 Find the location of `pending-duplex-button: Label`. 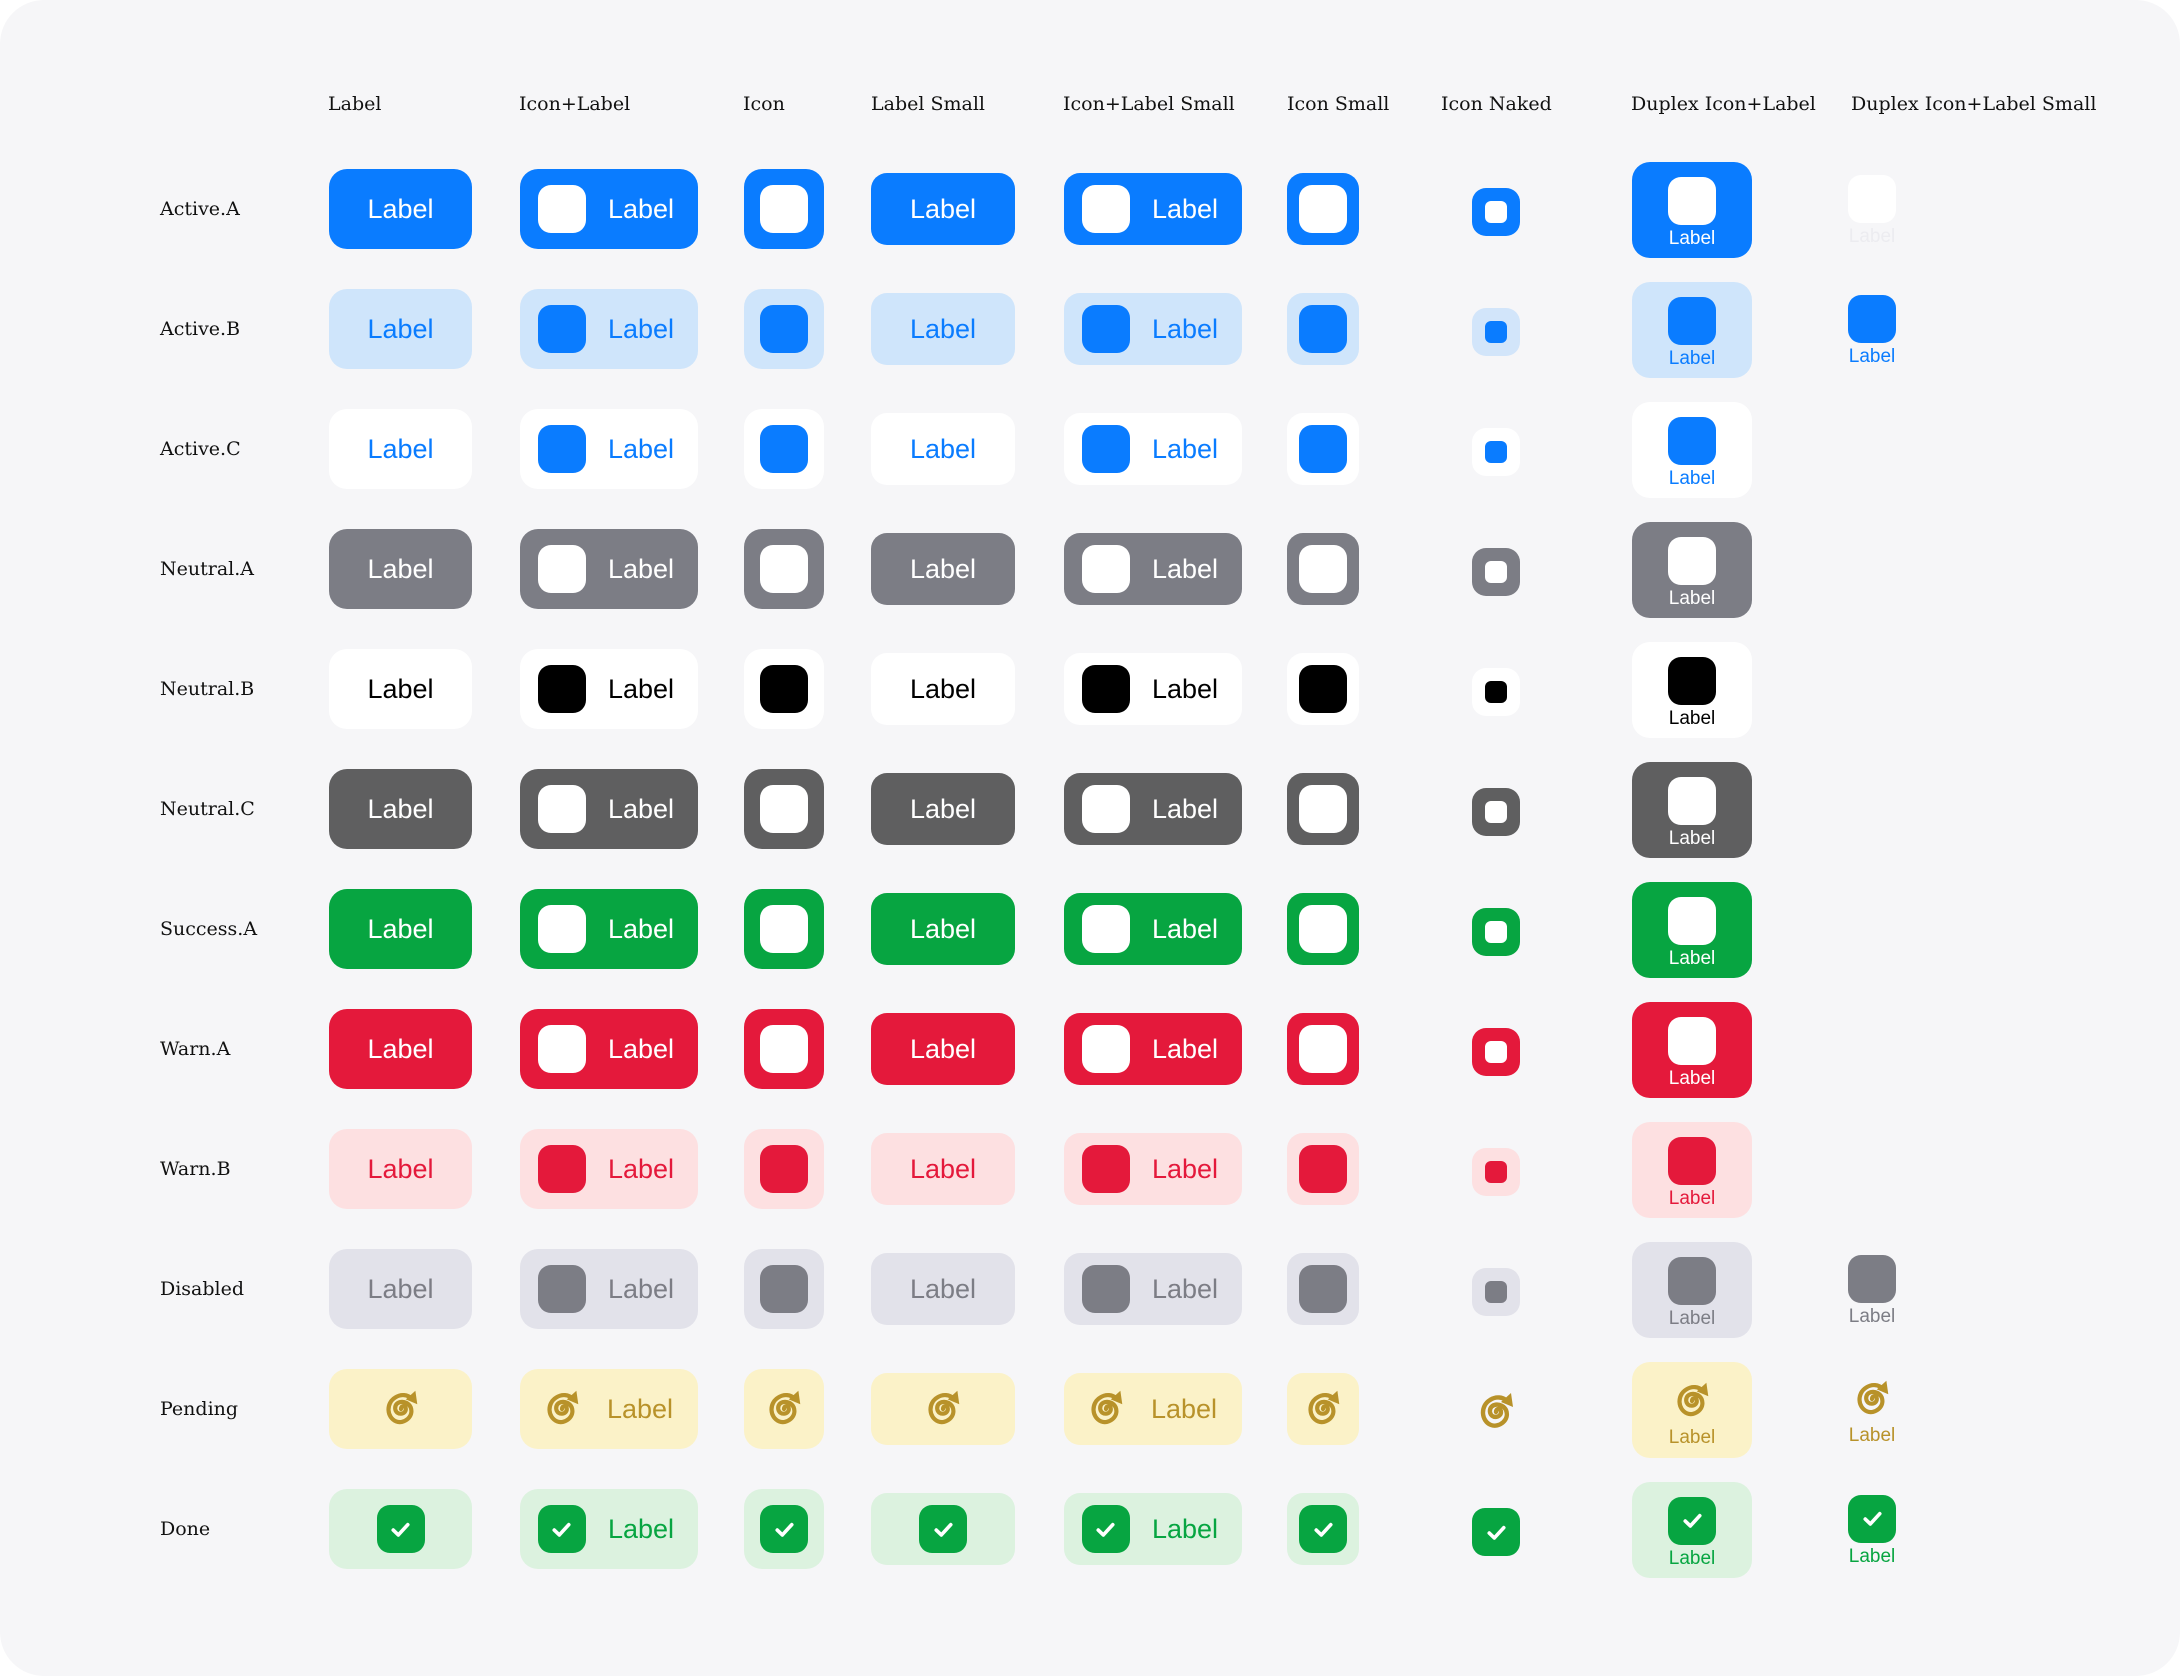

pending-duplex-button: Label is located at coordinates (1692, 1410).